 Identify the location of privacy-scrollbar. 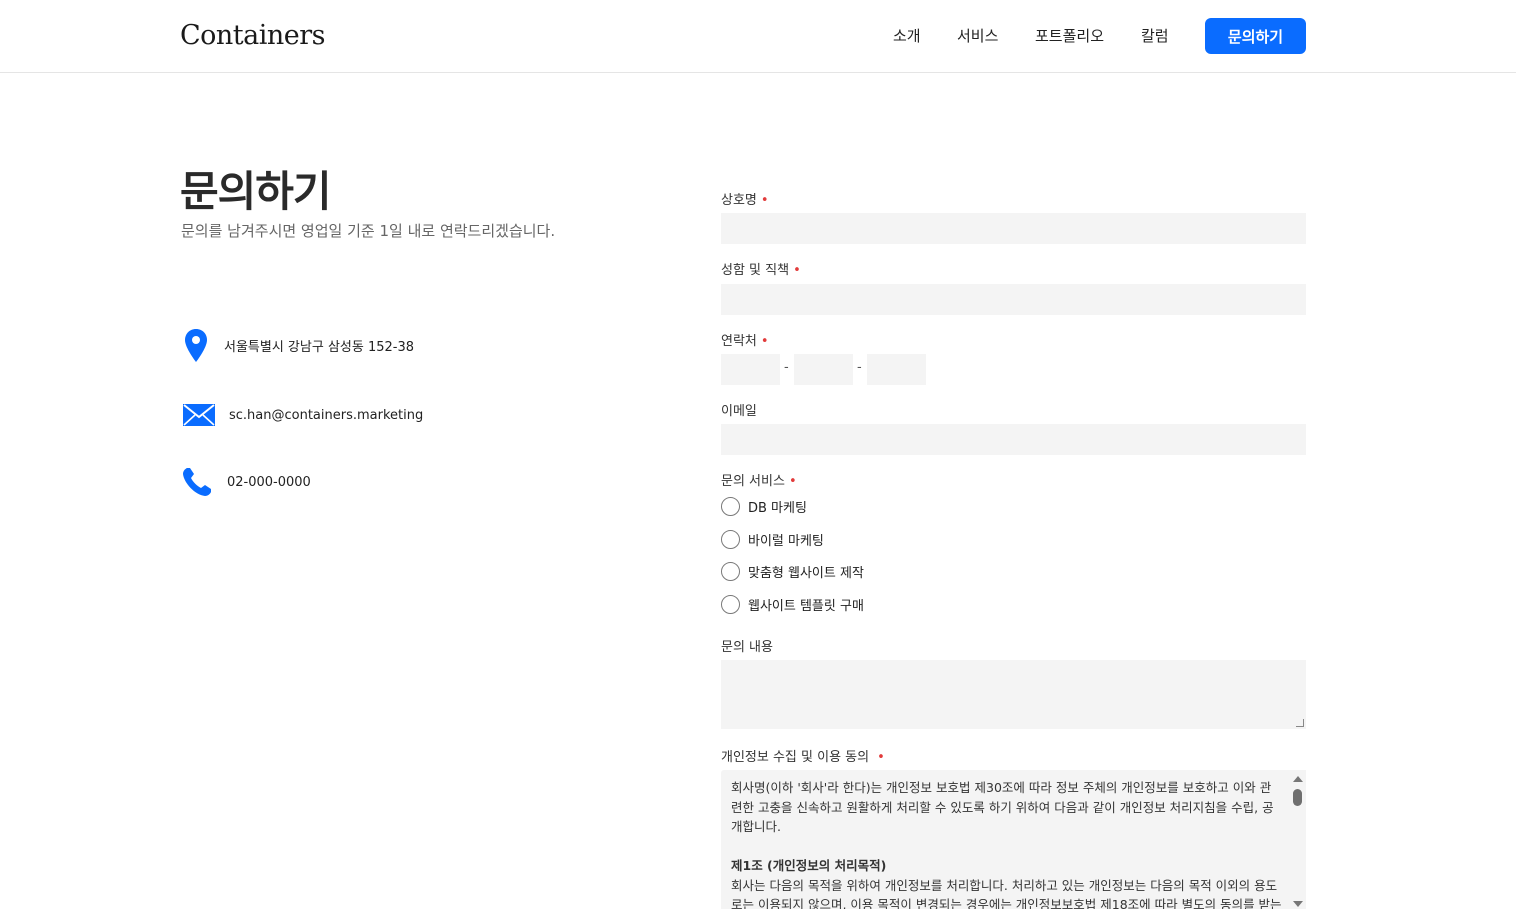
(1297, 839).